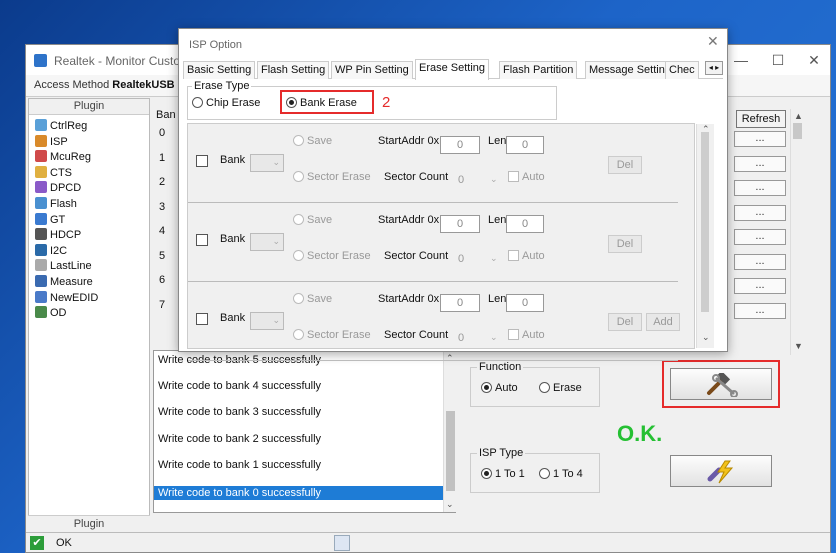 This screenshot has width=836, height=553. I want to click on log-scroll-down-icon: ⌄, so click(450, 504).